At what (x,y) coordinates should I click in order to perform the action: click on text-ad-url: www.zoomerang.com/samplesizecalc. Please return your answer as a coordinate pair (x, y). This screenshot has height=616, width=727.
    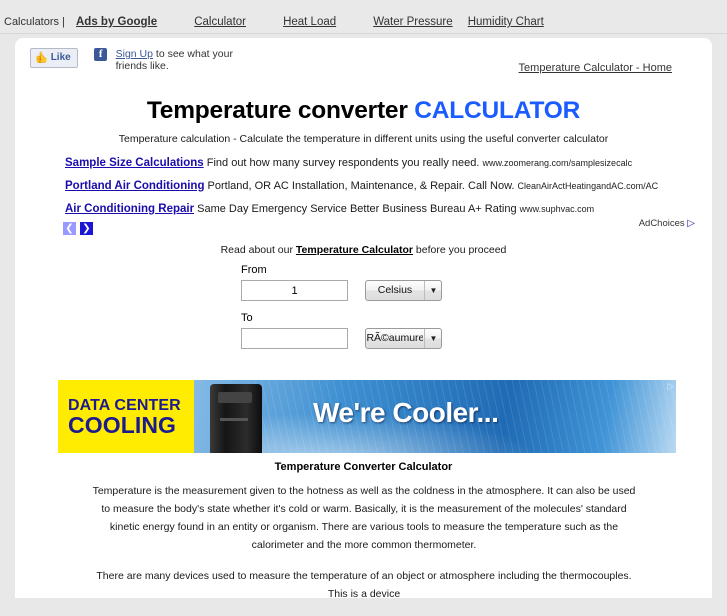
    Looking at the image, I should click on (557, 163).